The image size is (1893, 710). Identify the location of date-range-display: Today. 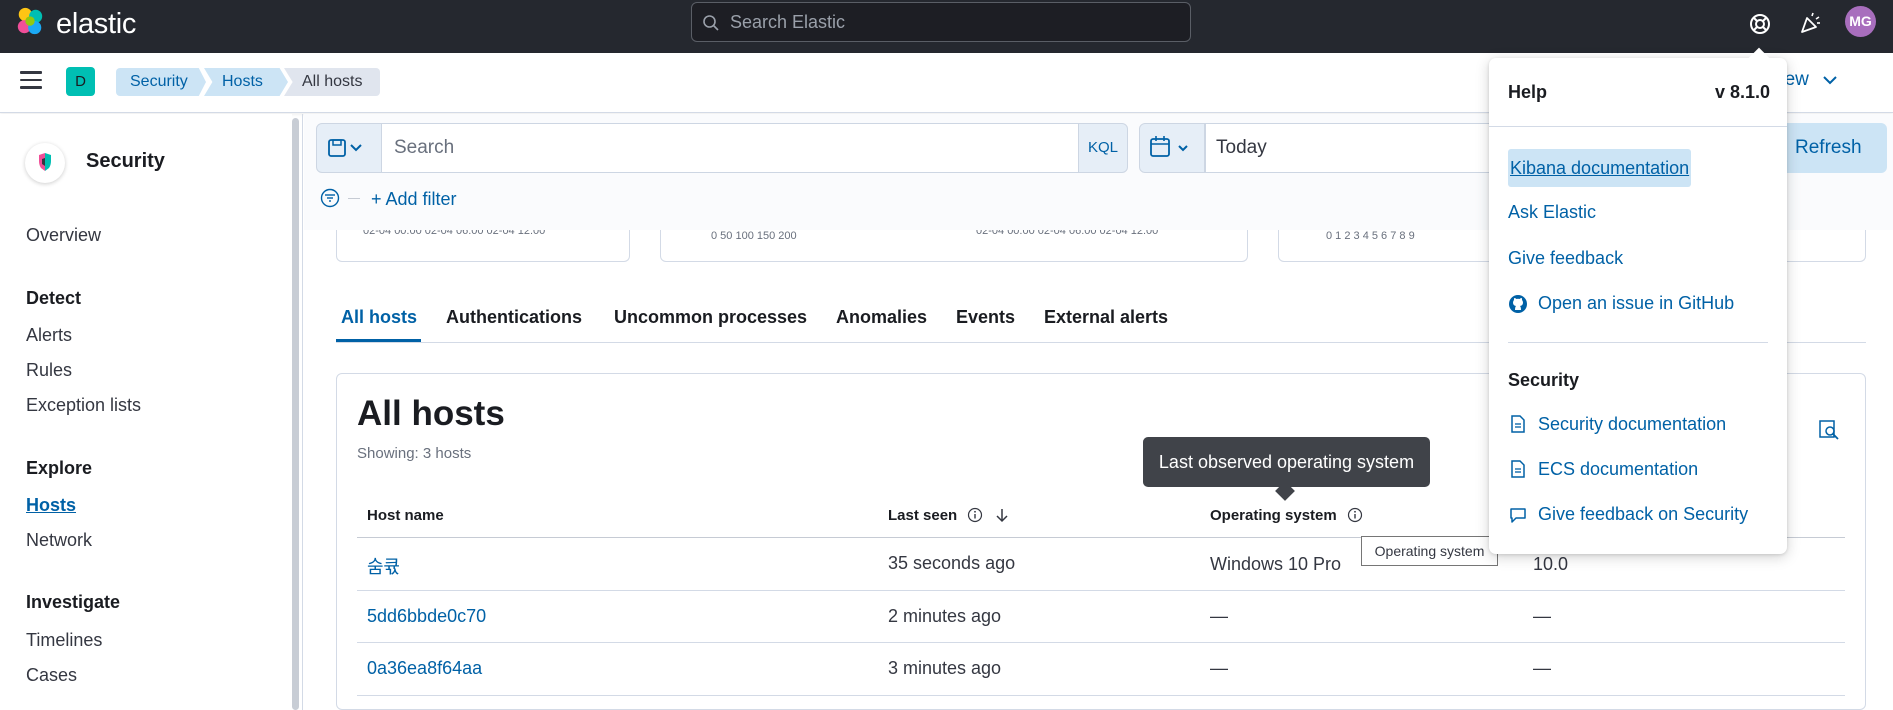
(1355, 148).